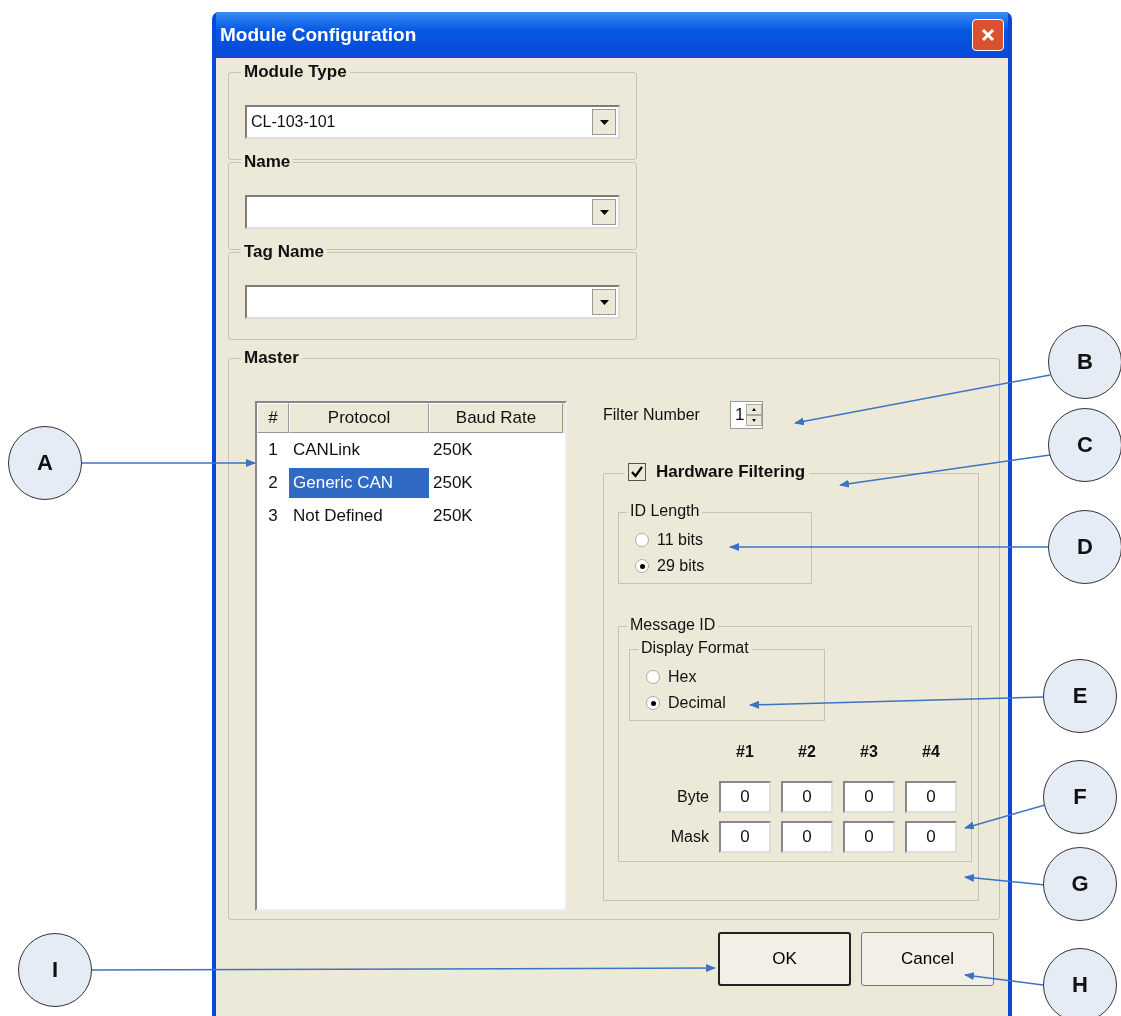  What do you see at coordinates (735, 703) in the screenshot?
I see `radio-option: Decimal` at bounding box center [735, 703].